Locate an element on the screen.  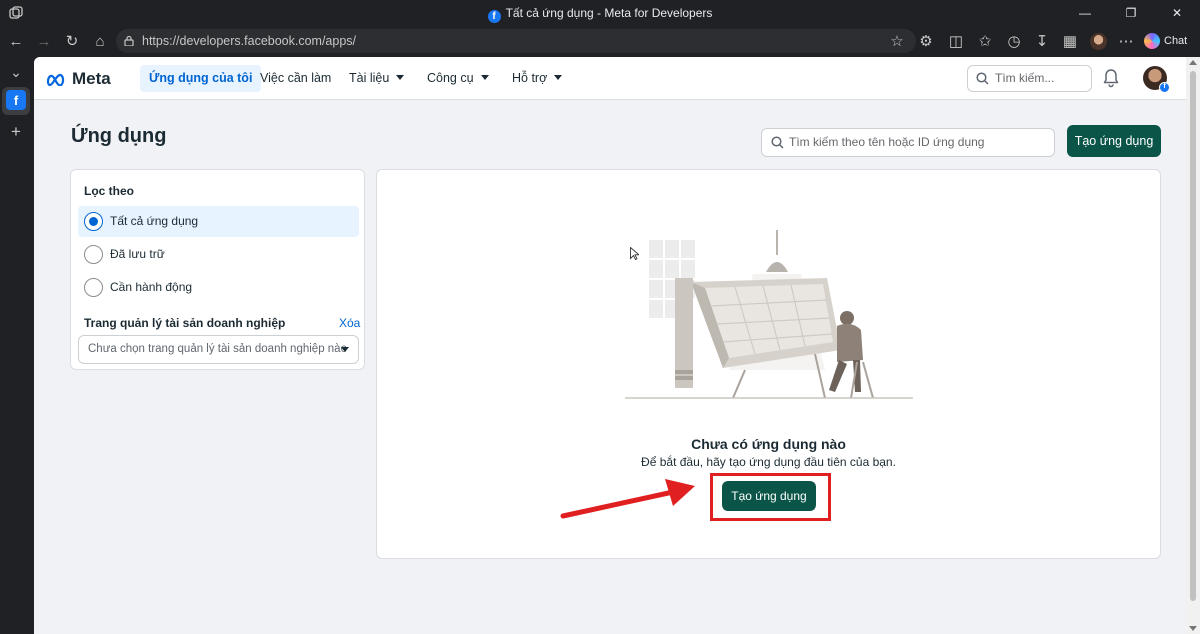
copilot-chat-button: Chat is located at coordinates (1165, 41).